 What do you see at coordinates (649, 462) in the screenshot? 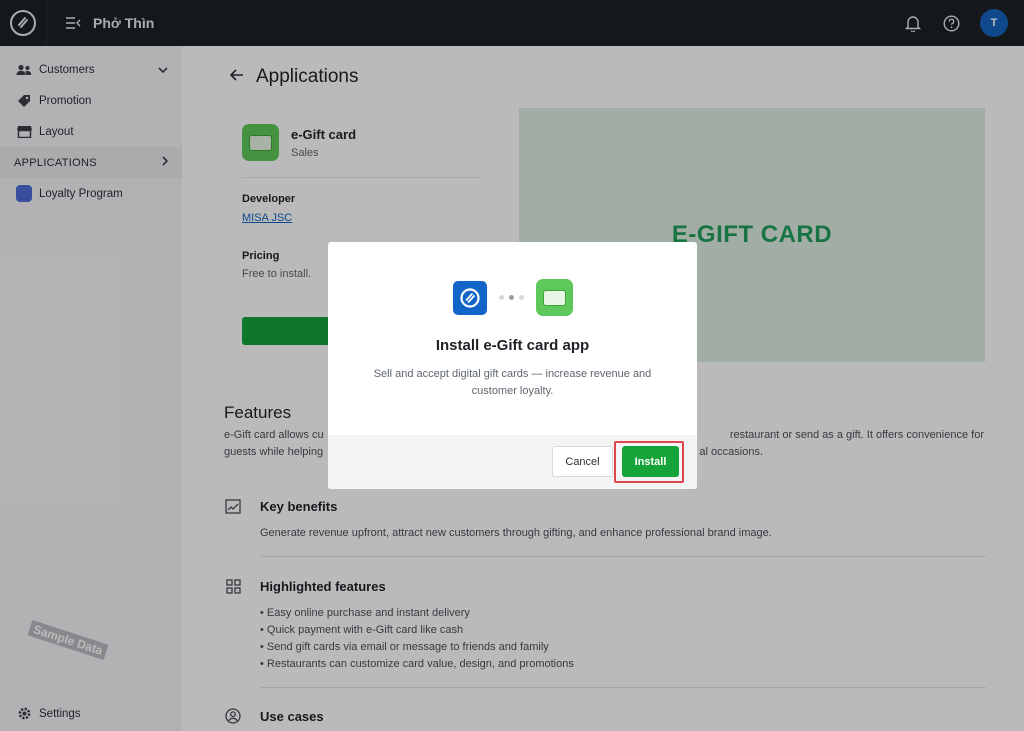
I see `install-button-highlight` at bounding box center [649, 462].